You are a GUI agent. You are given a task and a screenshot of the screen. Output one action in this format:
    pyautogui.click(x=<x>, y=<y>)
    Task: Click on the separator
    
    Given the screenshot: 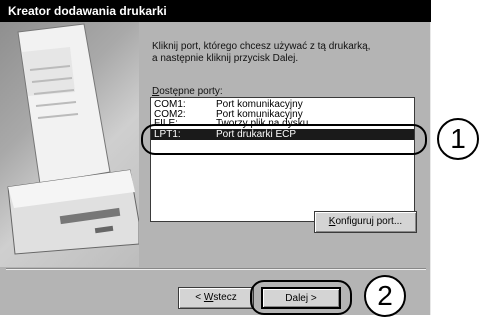 What is the action you would take?
    pyautogui.click(x=216, y=269)
    